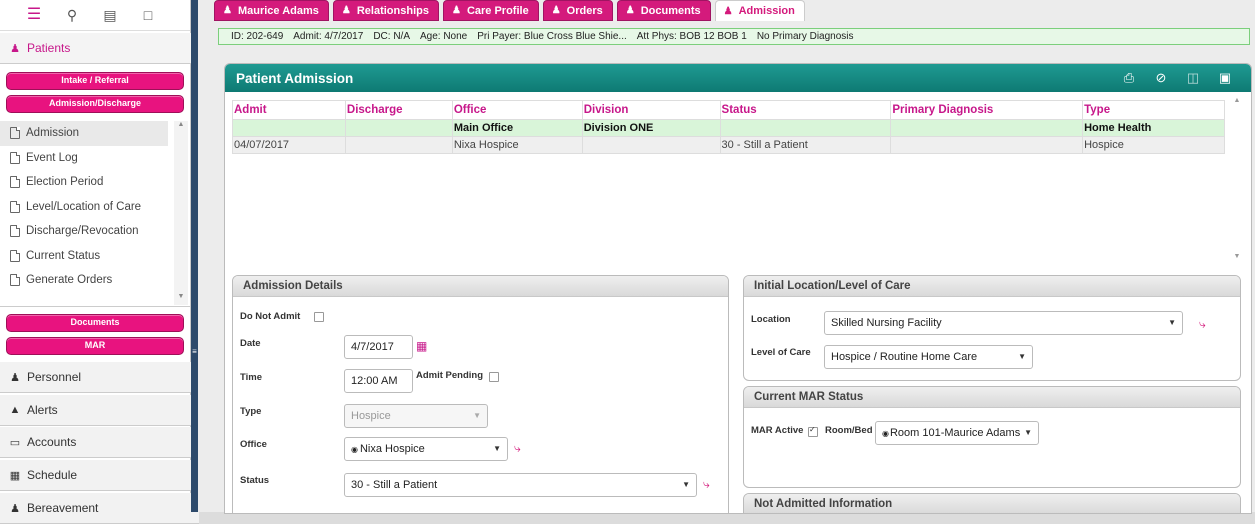 The height and width of the screenshot is (524, 1255). What do you see at coordinates (84, 206) in the screenshot?
I see `sidebar-item-label: Level/Location of Care` at bounding box center [84, 206].